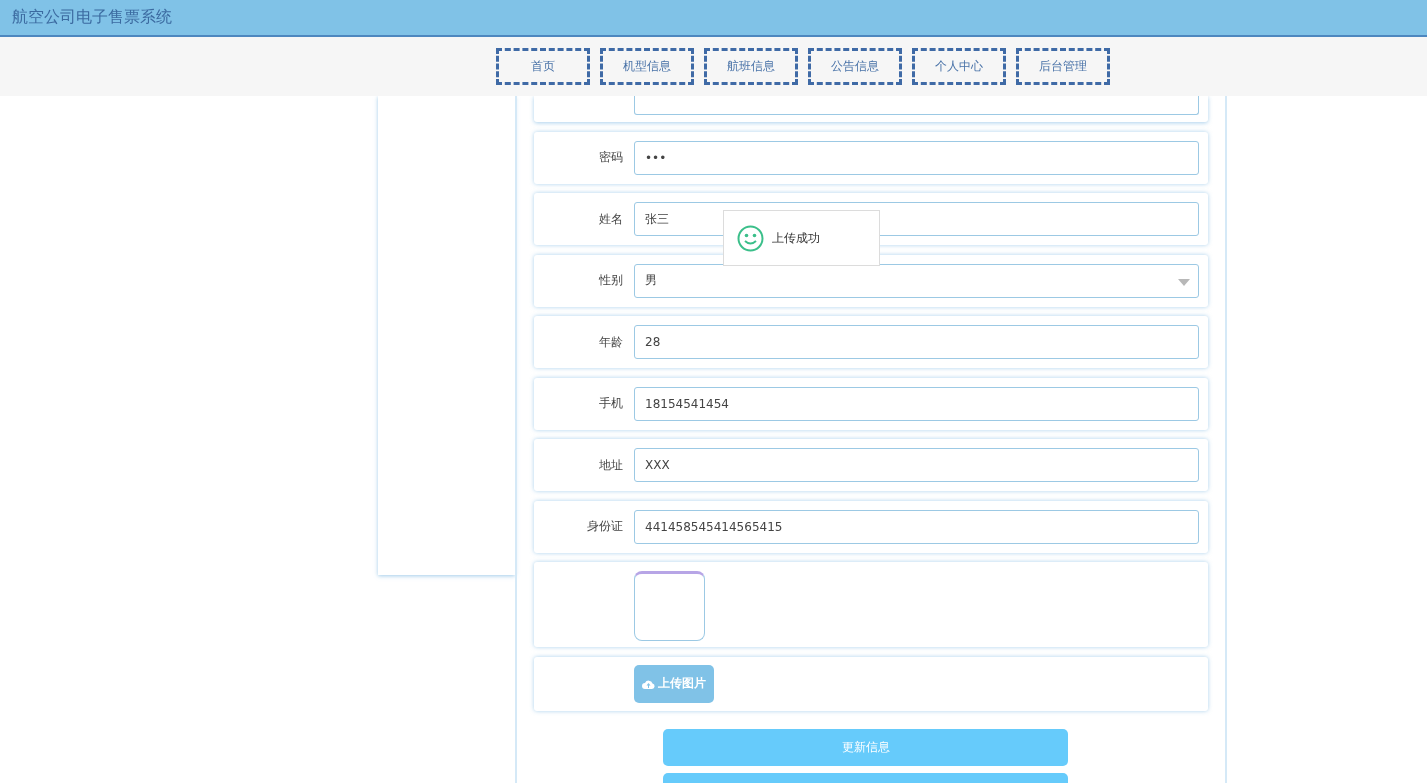 The image size is (1427, 783). Describe the element at coordinates (916, 342) in the screenshot. I see `input-field: 28` at that location.